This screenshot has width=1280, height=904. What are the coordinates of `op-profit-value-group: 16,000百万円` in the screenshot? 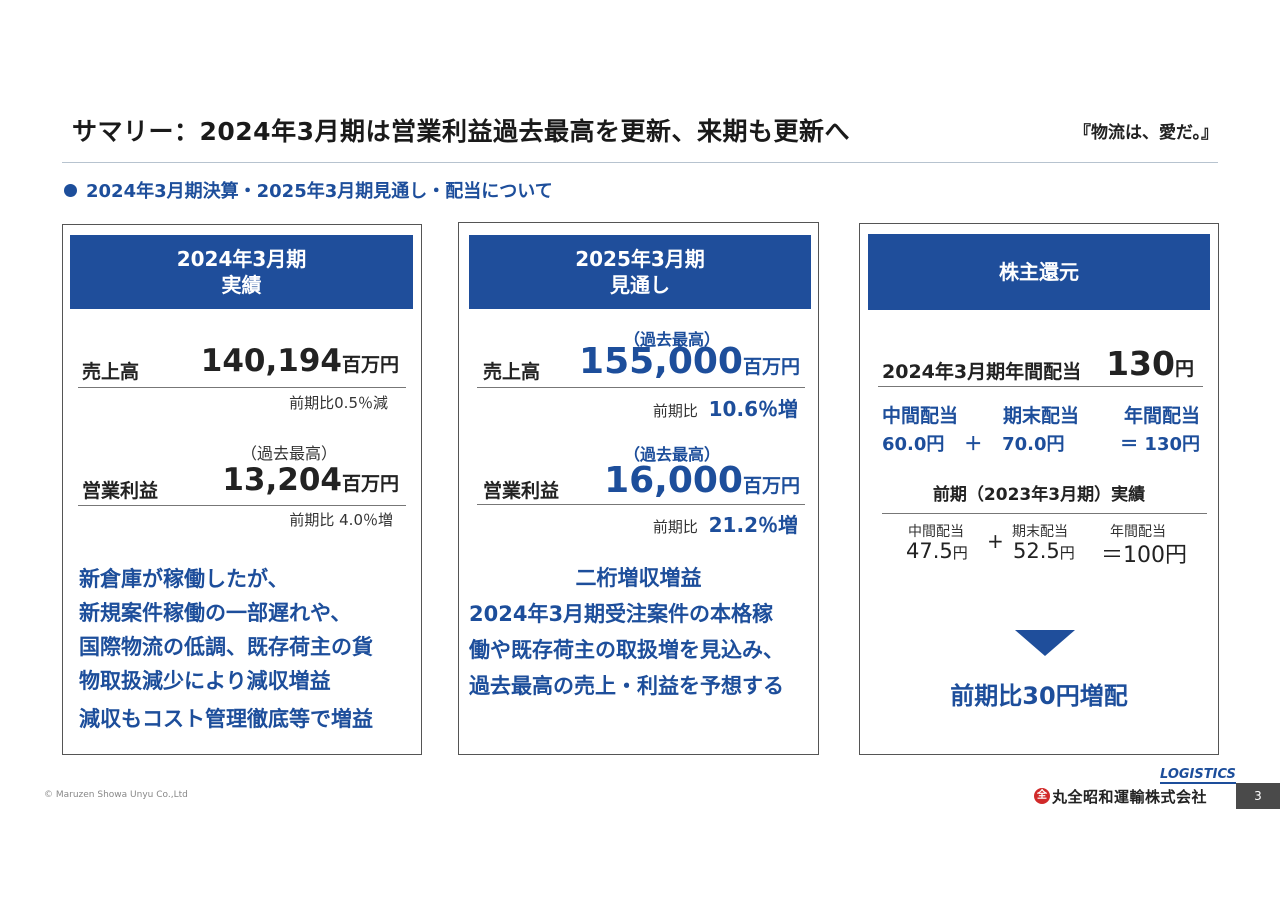 It's located at (702, 480).